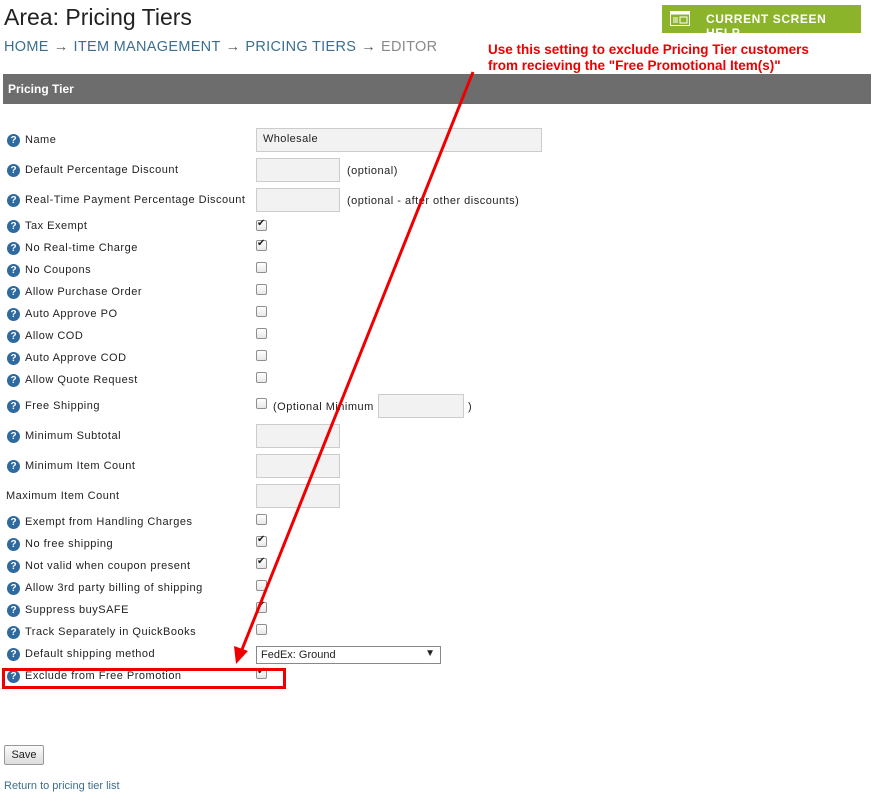  I want to click on third-party-billing-label: Allow 3rd party billing of shipping, so click(114, 588).